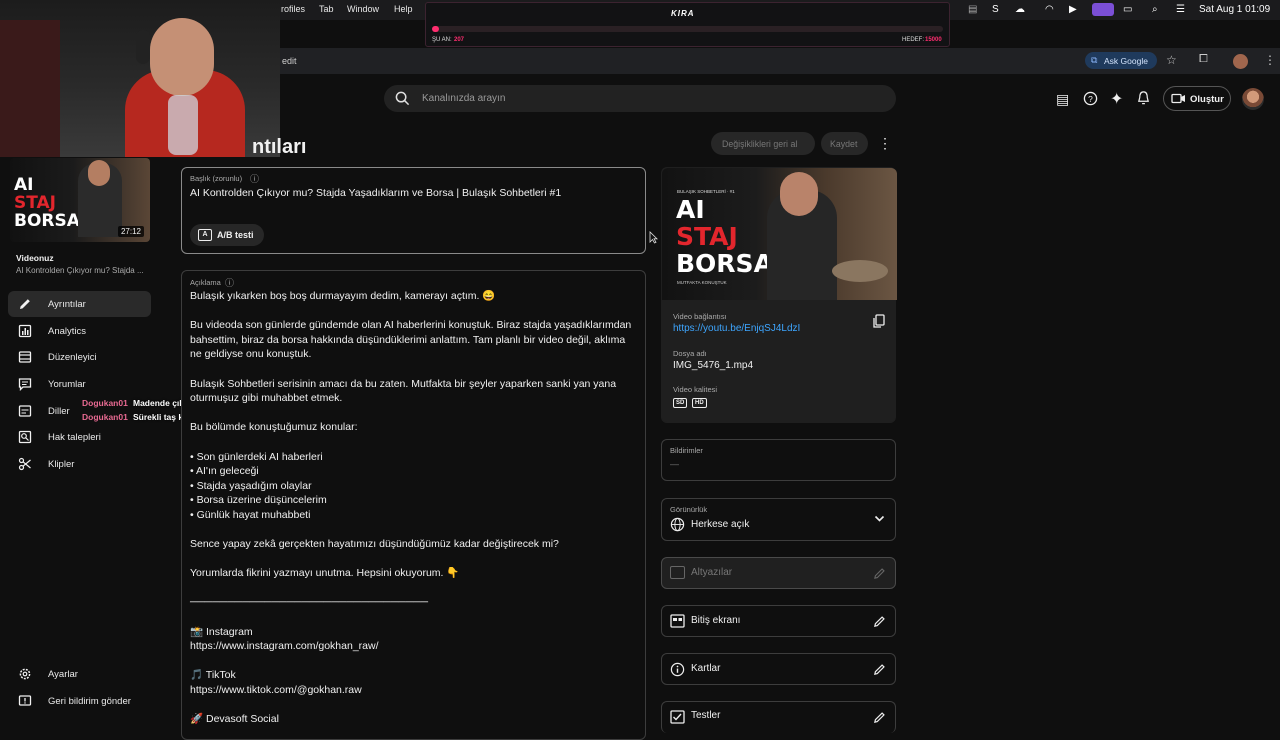  What do you see at coordinates (1090, 98) in the screenshot?
I see `help-icon: ?` at bounding box center [1090, 98].